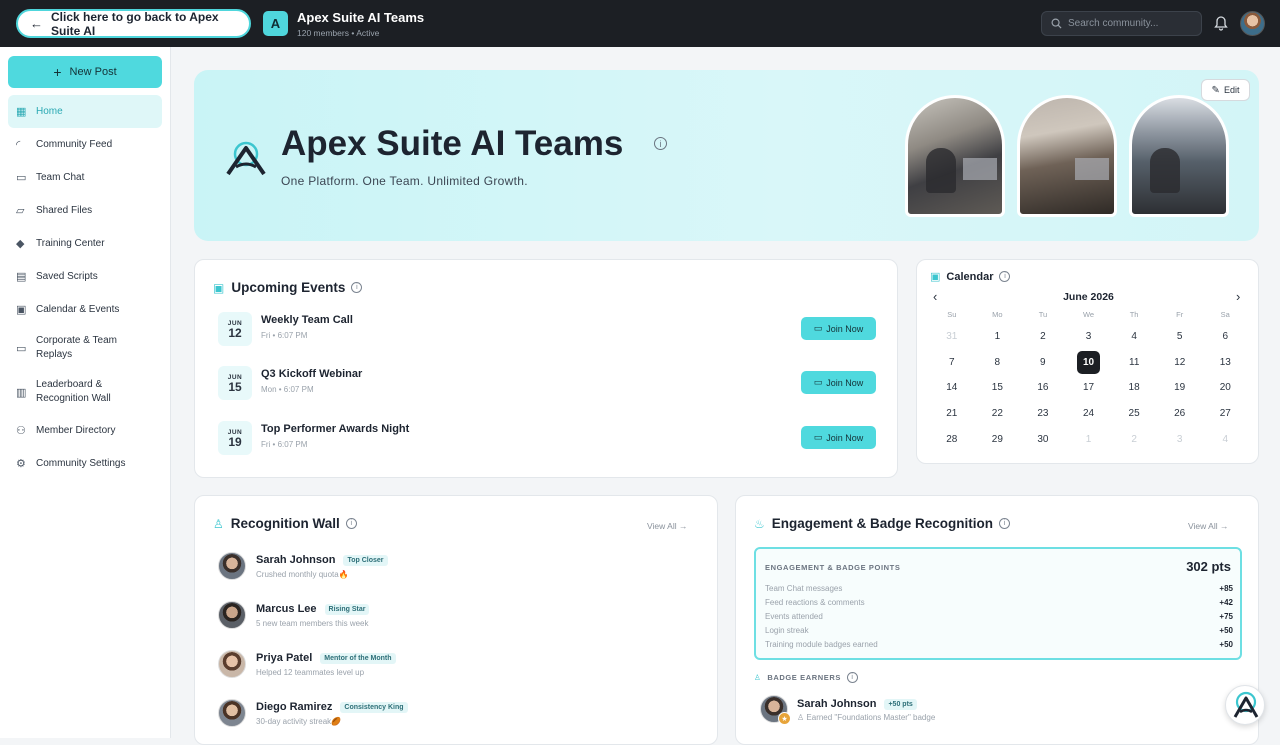  I want to click on points-row: Events attended +75, so click(999, 619).